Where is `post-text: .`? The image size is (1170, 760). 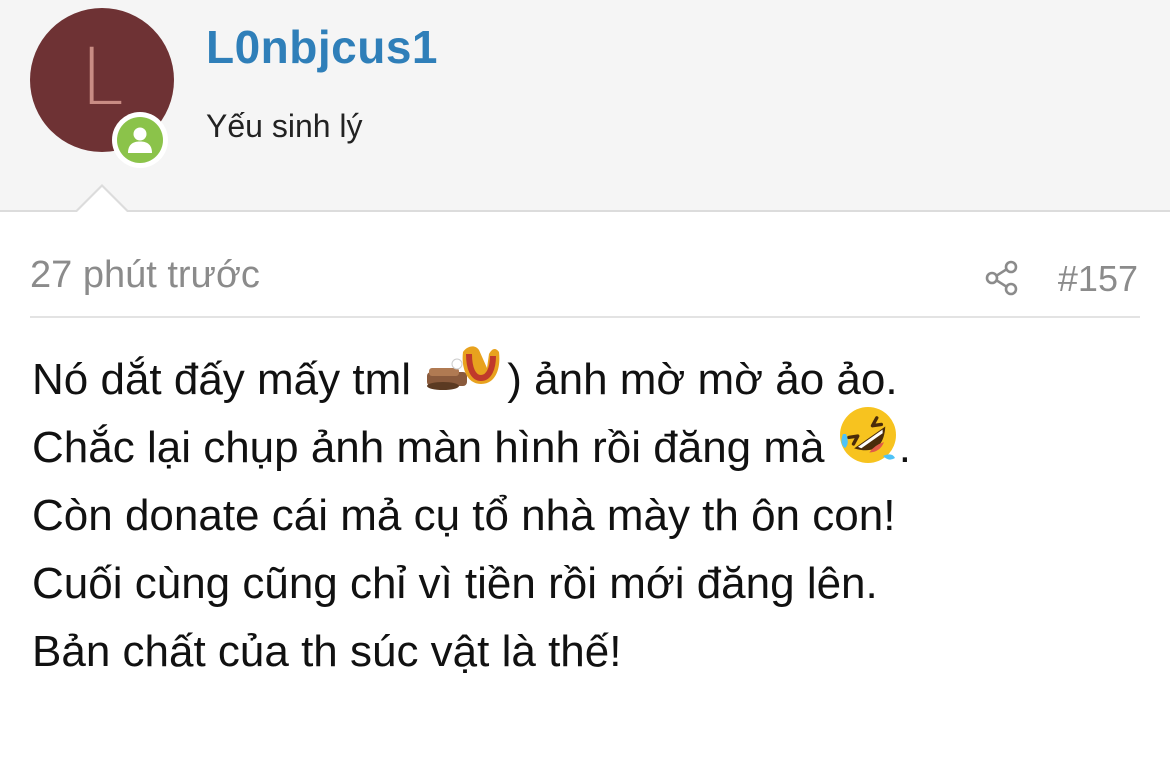 post-text: . is located at coordinates (904, 447).